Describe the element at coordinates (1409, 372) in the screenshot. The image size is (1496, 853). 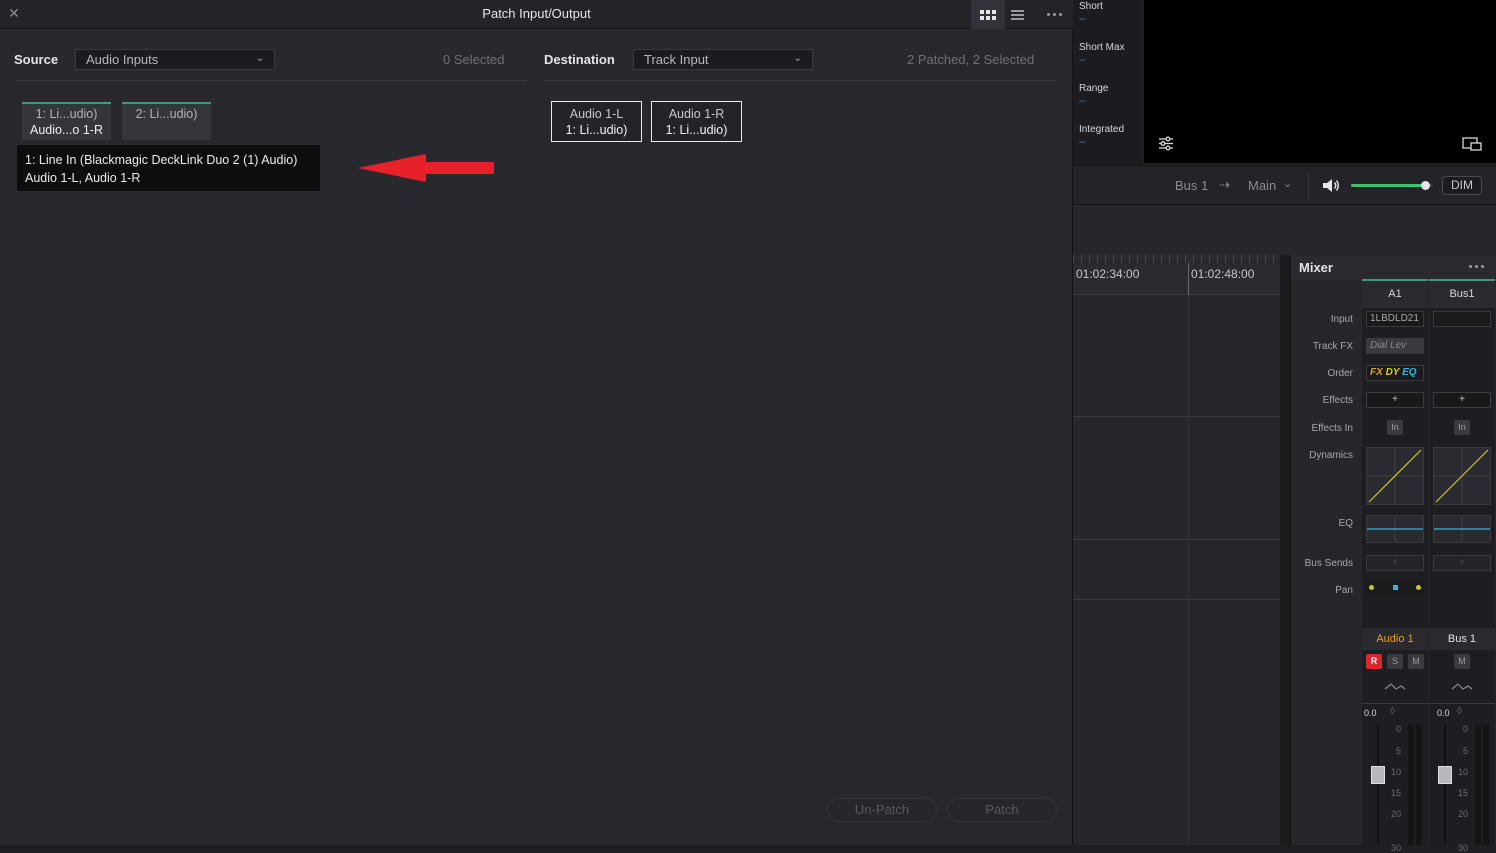
I see `order-eq: EQ` at that location.